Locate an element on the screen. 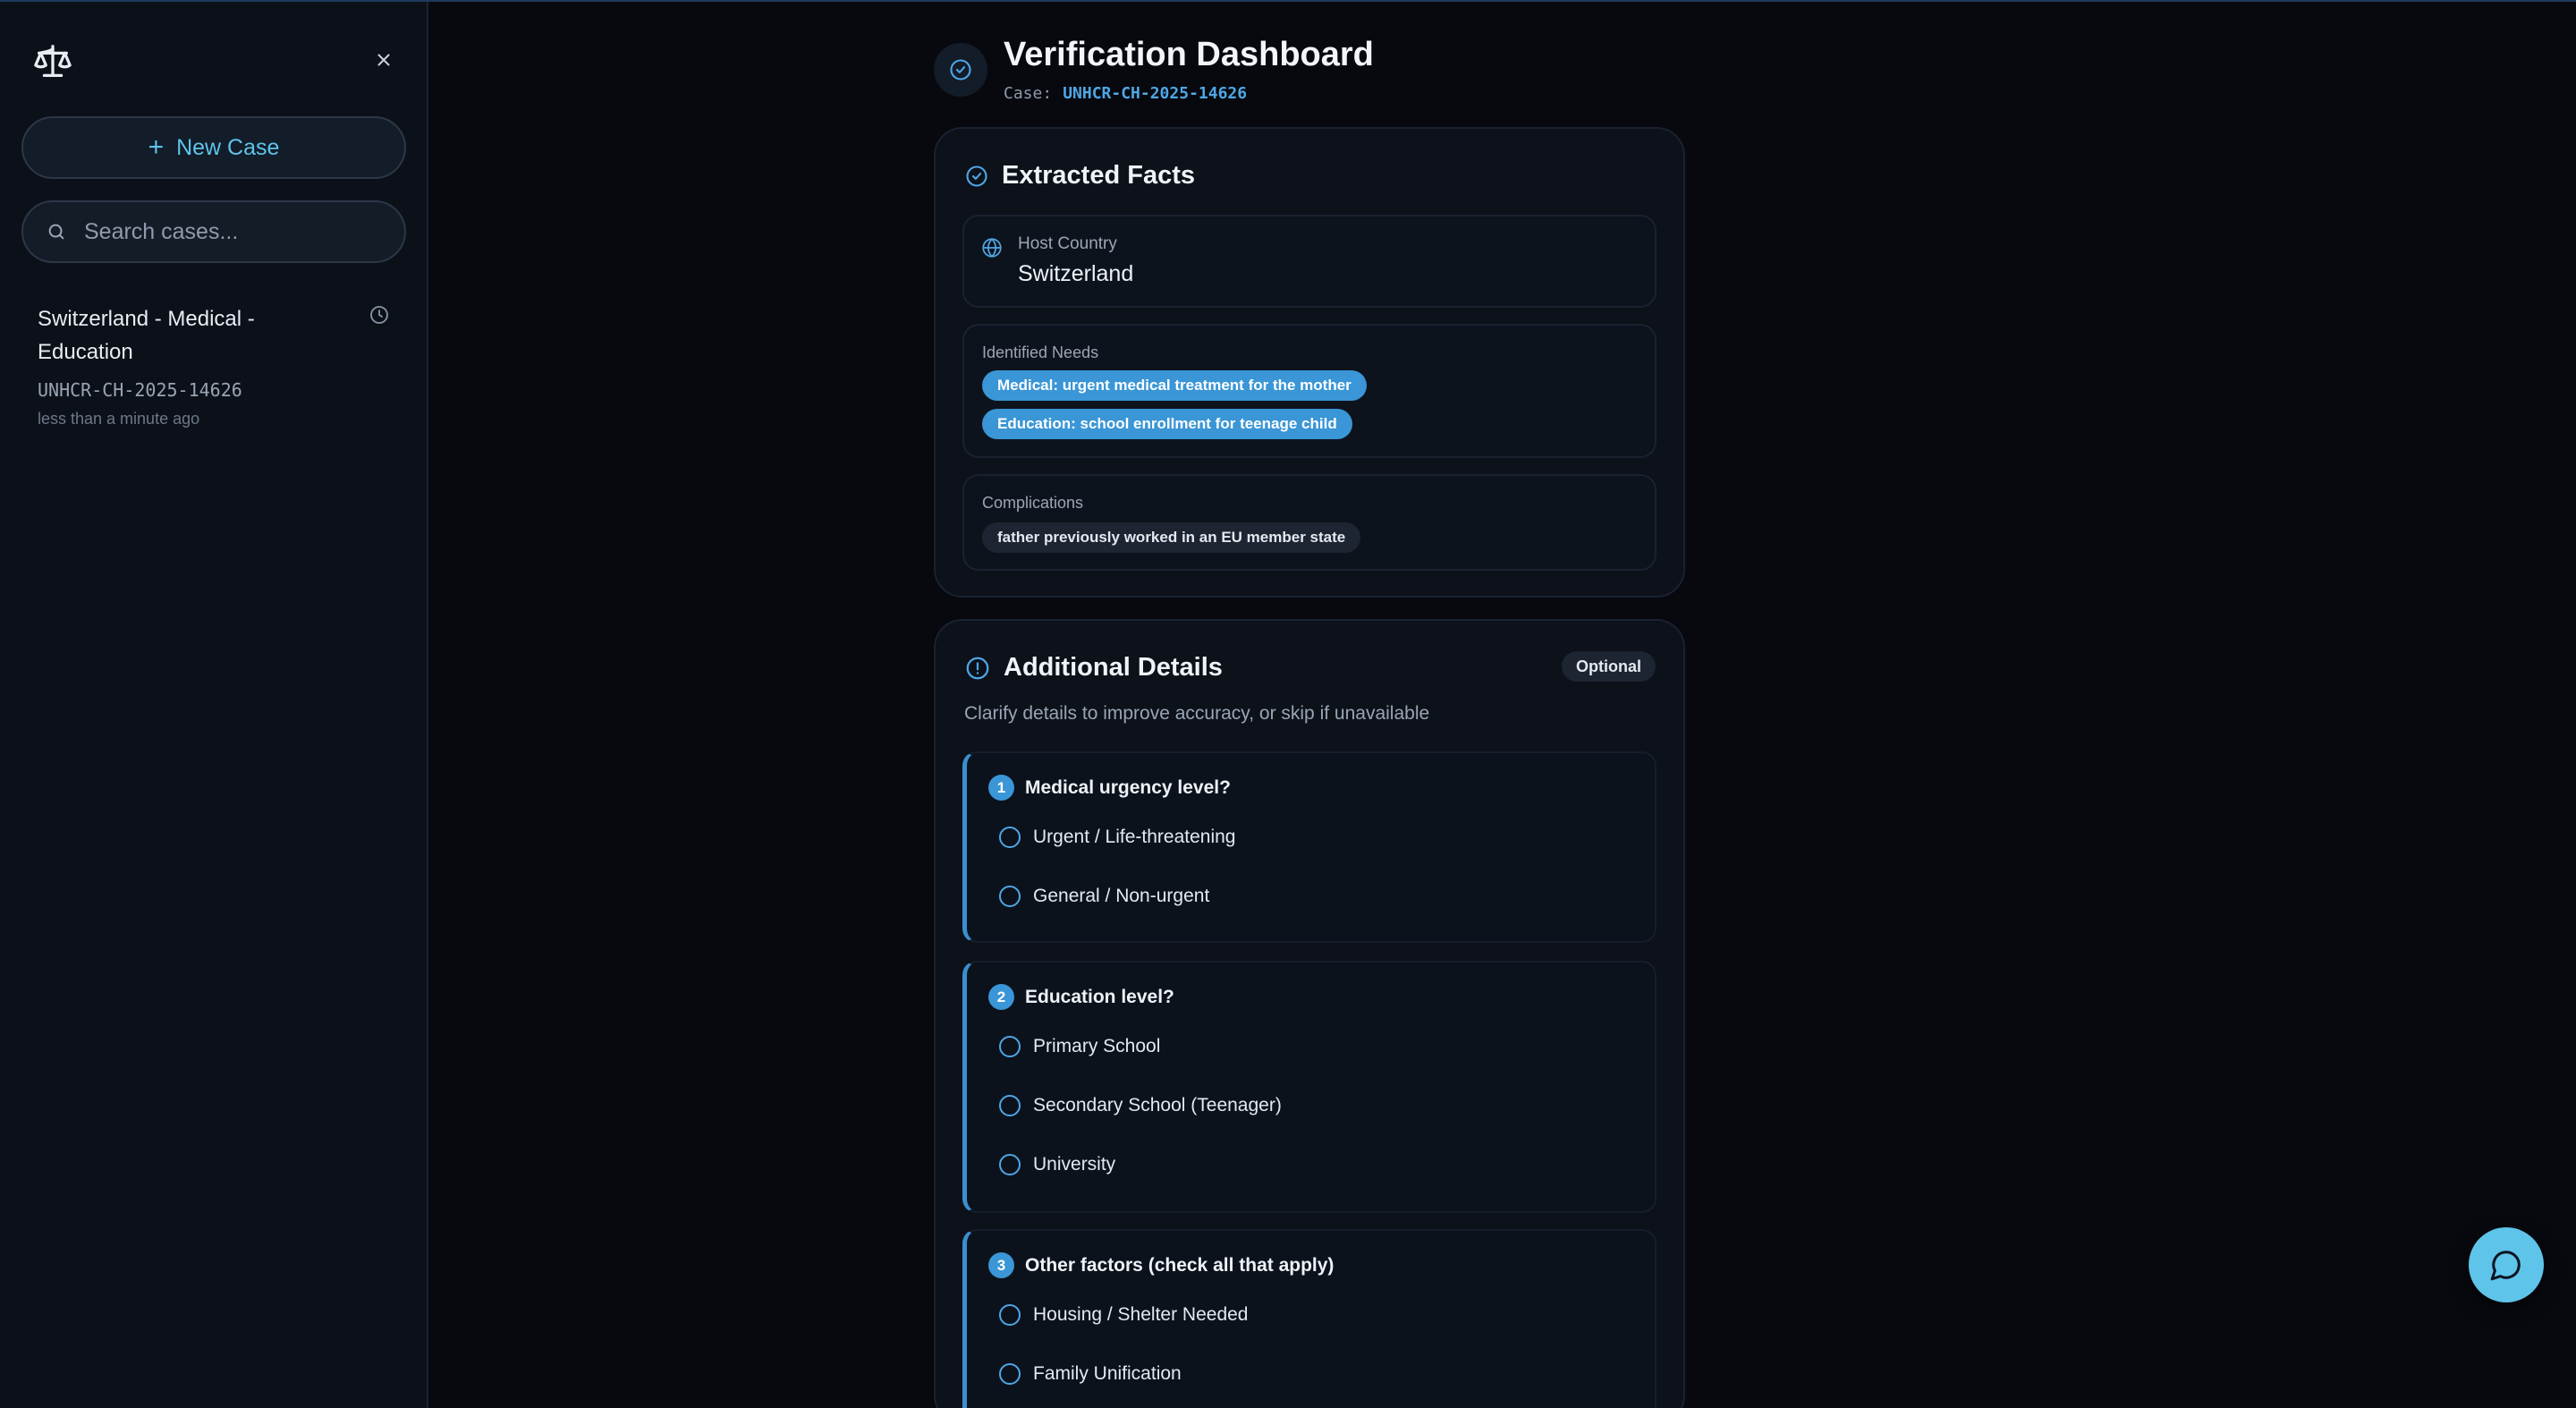 The width and height of the screenshot is (2576, 1408). page-title: Verification Dashboard is located at coordinates (1189, 55).